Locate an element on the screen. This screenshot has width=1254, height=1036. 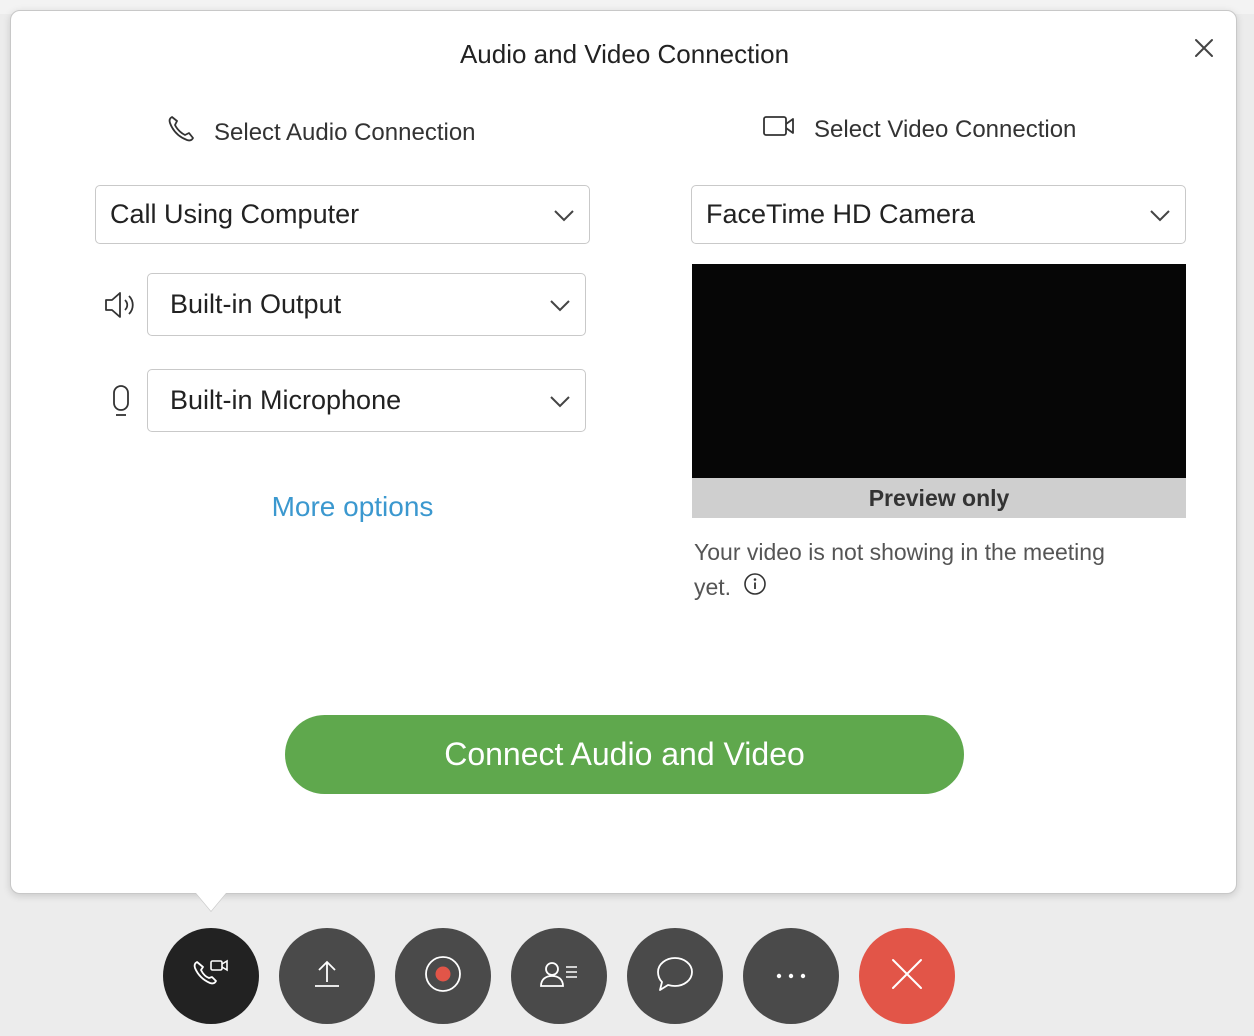
camera-value: FaceTime HD Camera is located at coordinates (841, 214).